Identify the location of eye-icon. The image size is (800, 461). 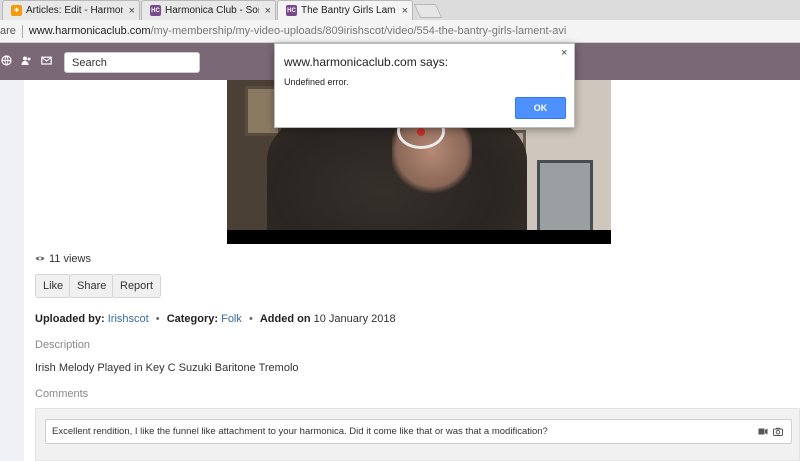
(40, 259).